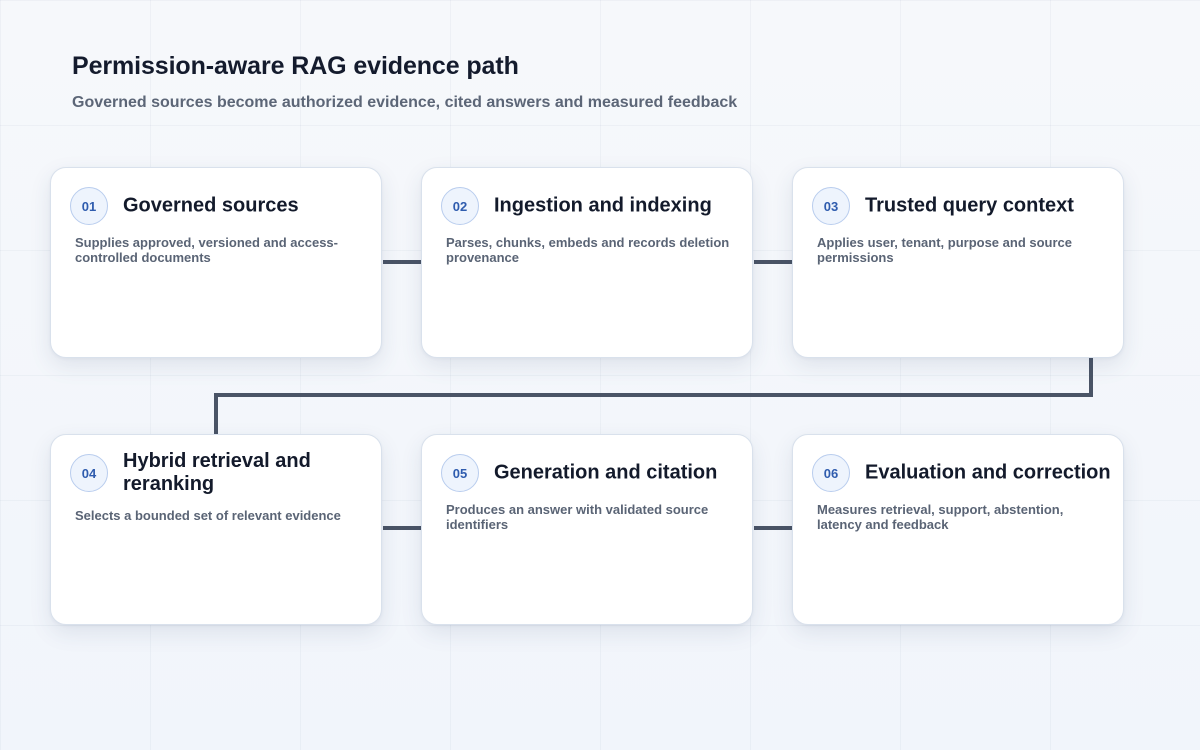  I want to click on step-title: Governed sources, so click(211, 205).